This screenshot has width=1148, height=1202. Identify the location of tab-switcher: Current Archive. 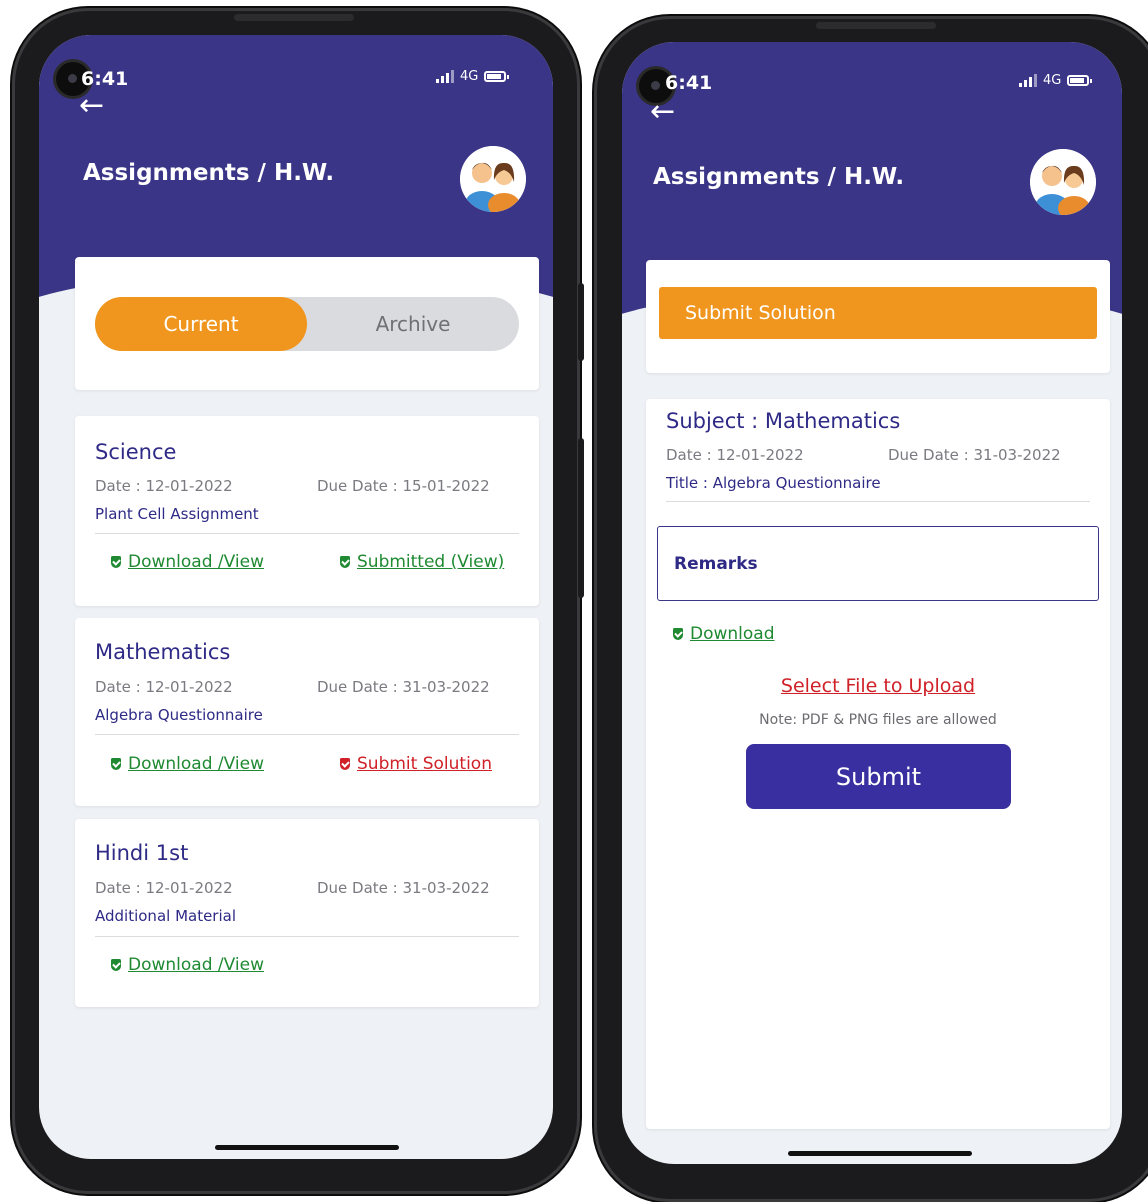
(307, 324).